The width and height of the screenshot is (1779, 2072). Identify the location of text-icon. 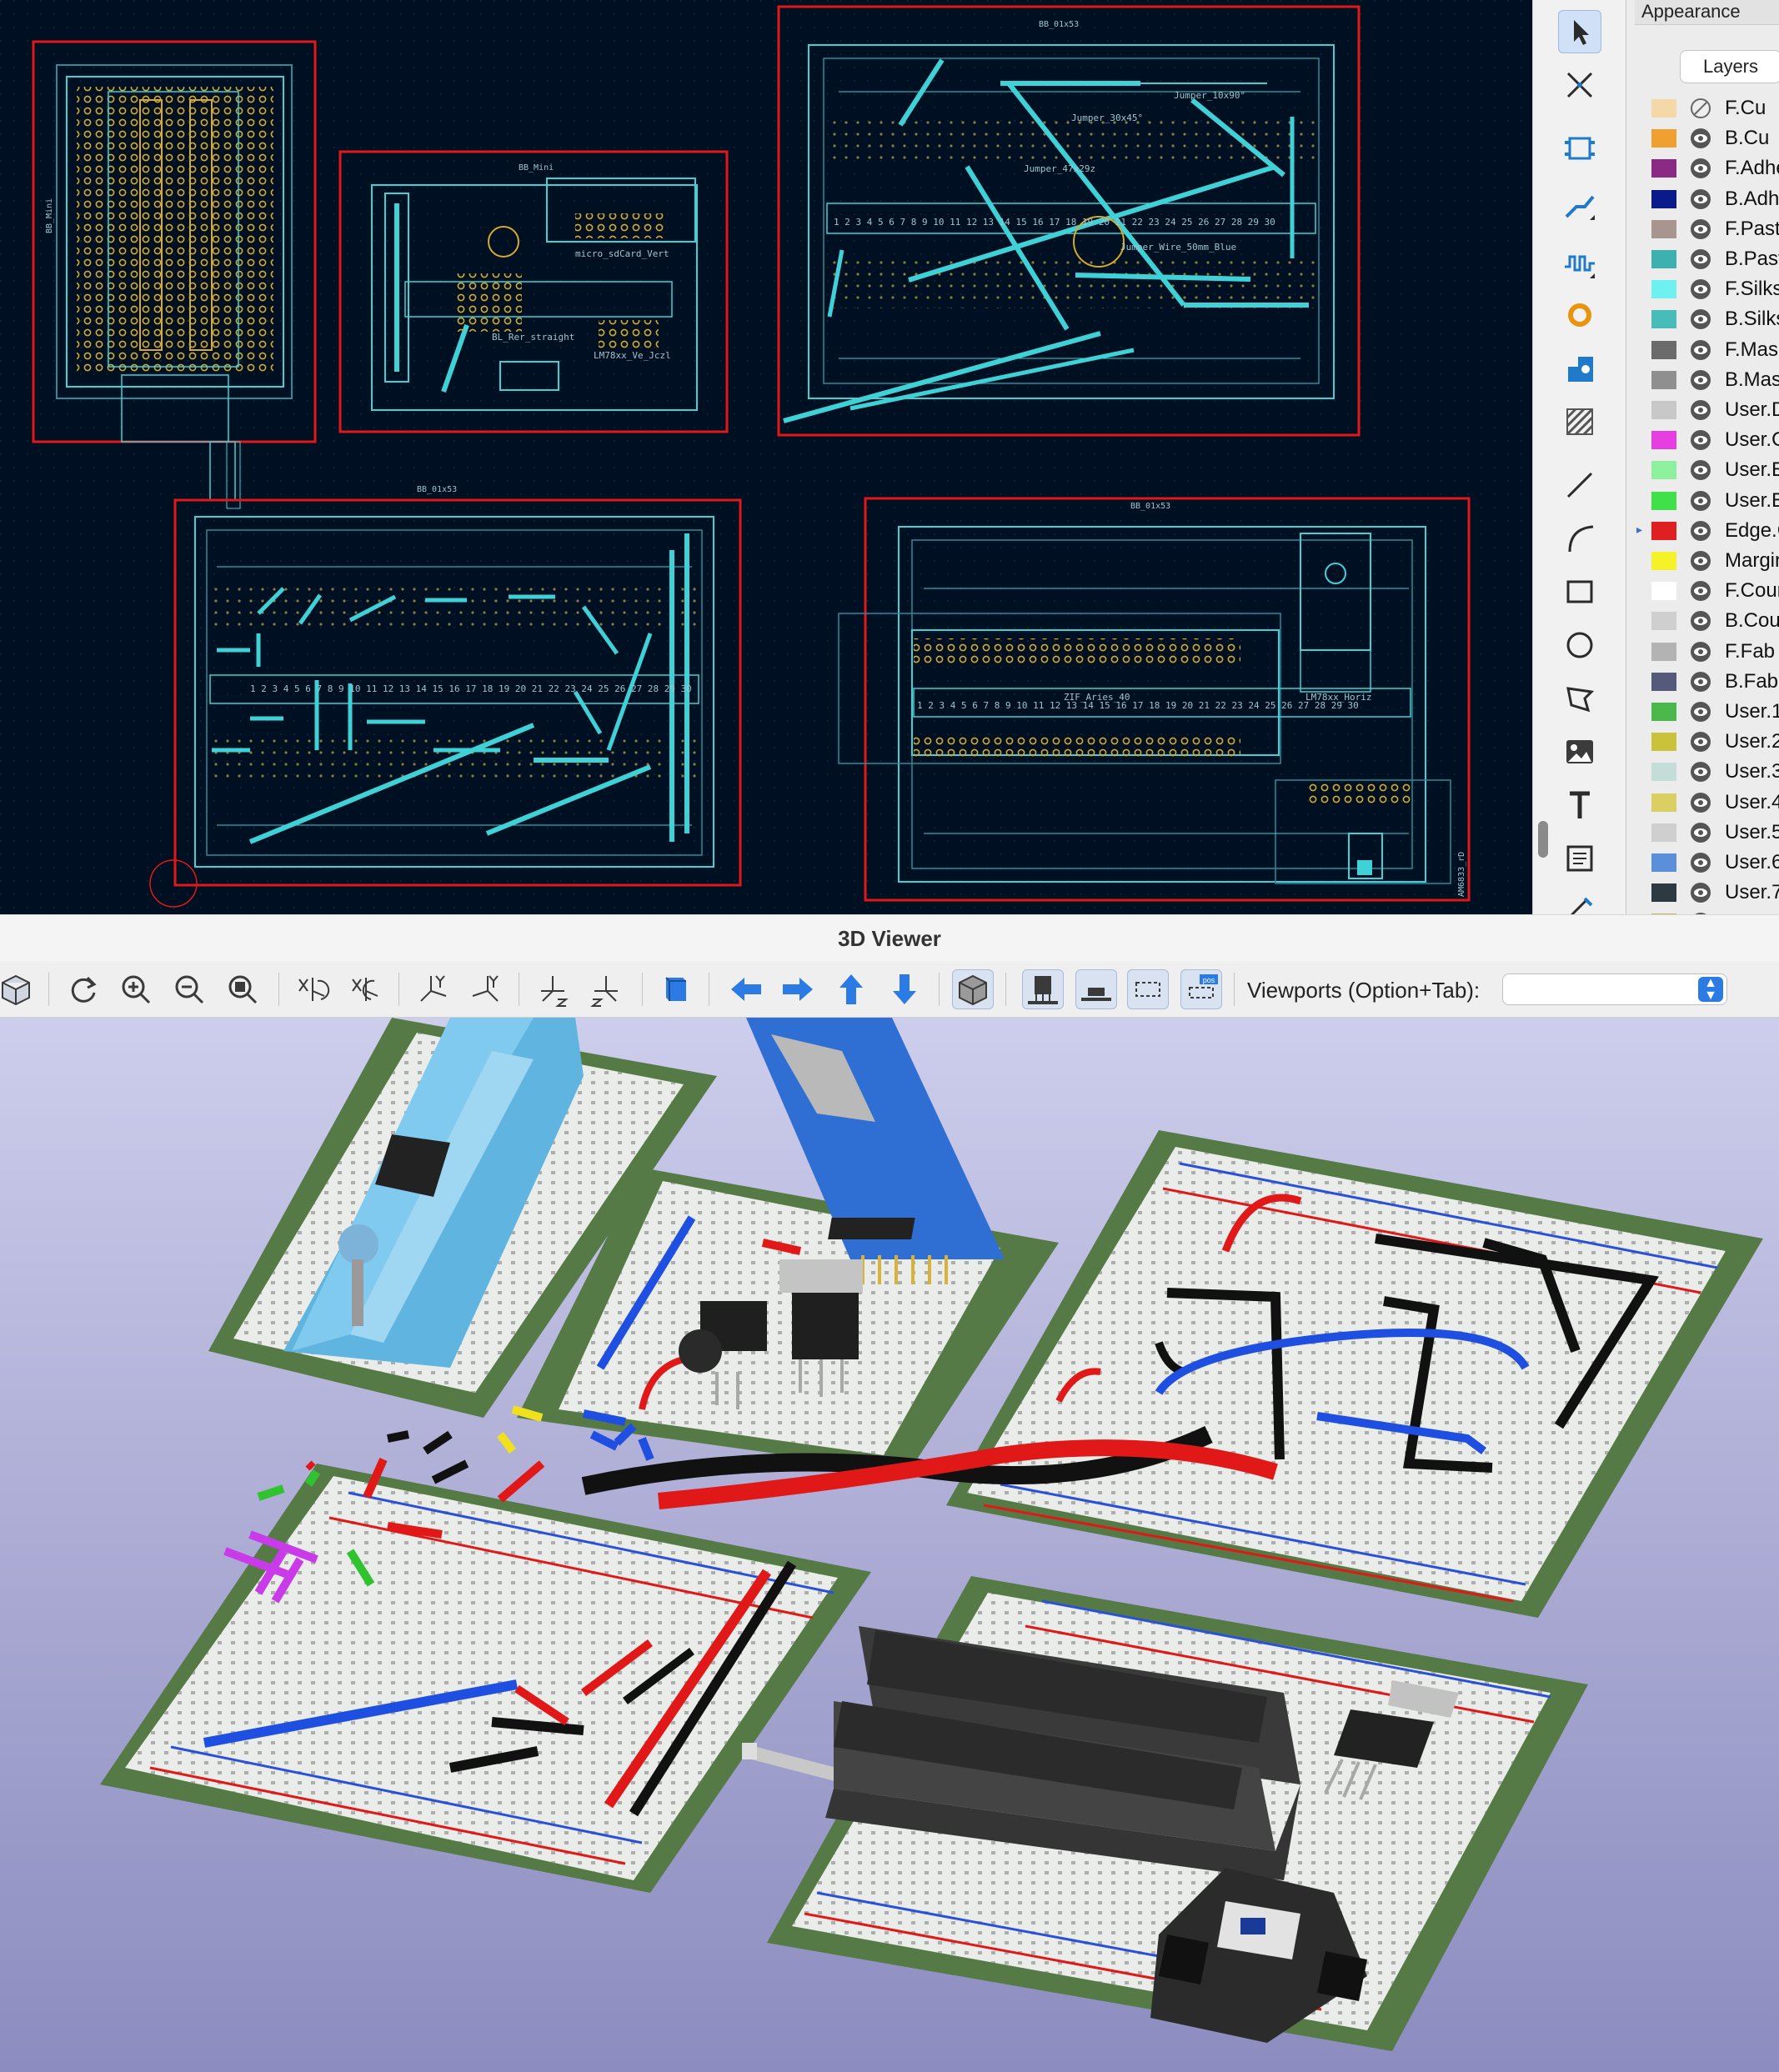
(1579, 805).